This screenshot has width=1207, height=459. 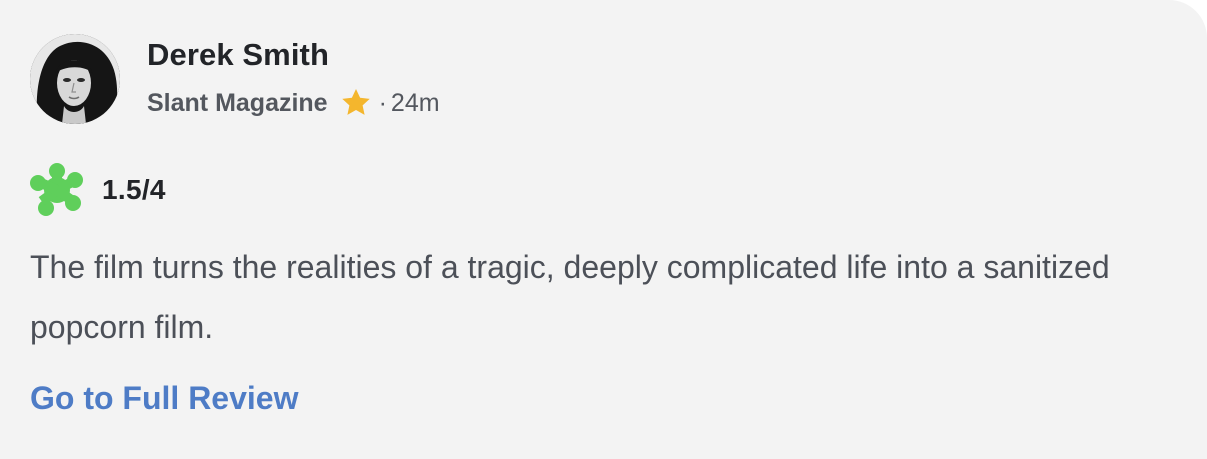 I want to click on timestamp: 24m, so click(x=415, y=102).